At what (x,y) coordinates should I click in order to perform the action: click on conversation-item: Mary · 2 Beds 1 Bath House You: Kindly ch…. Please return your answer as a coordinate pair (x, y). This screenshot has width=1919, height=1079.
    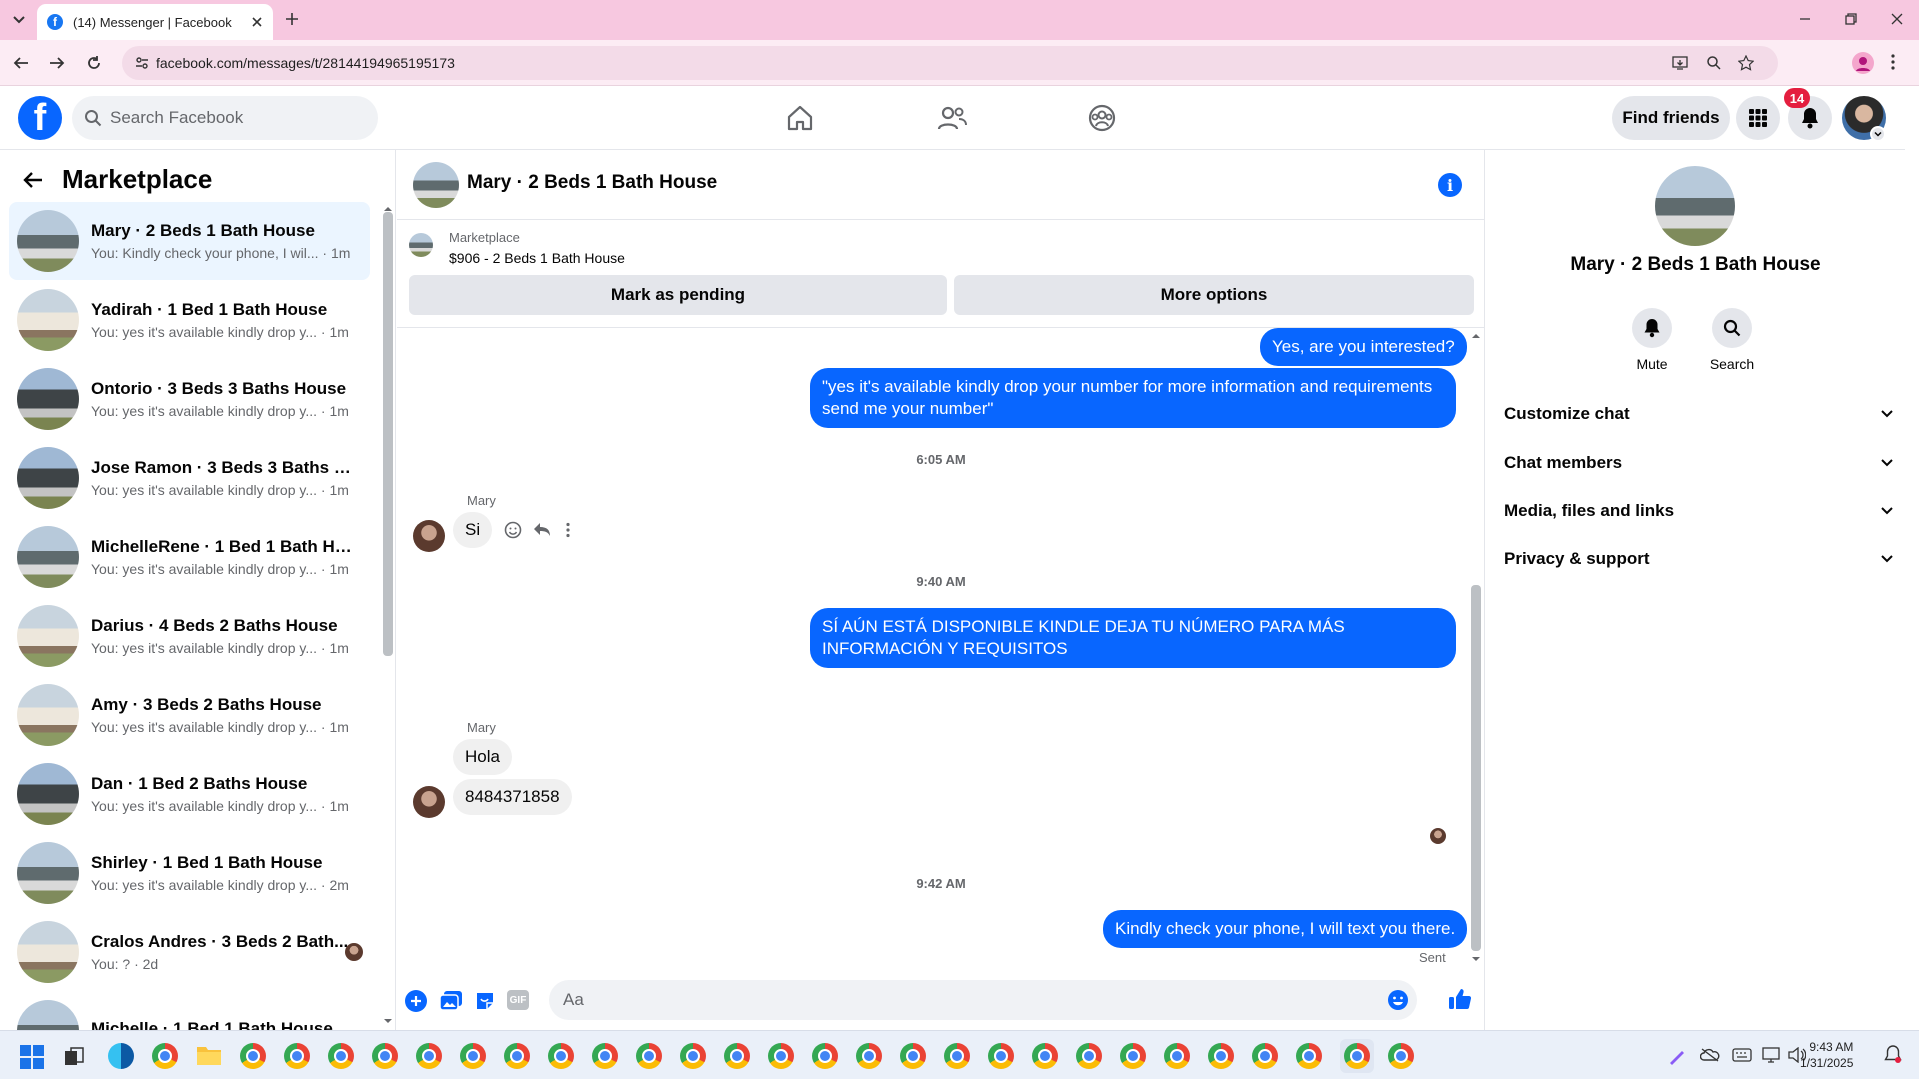
    Looking at the image, I should click on (189, 241).